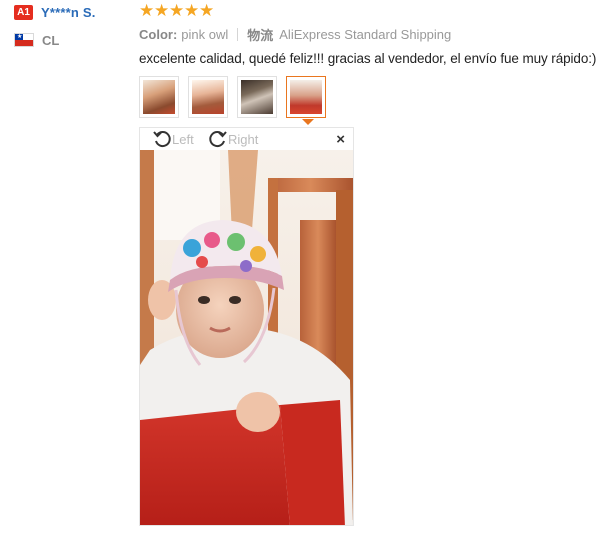  Describe the element at coordinates (365, 34) in the screenshot. I see `shipping-value: AliExpress Standard Shipping` at that location.